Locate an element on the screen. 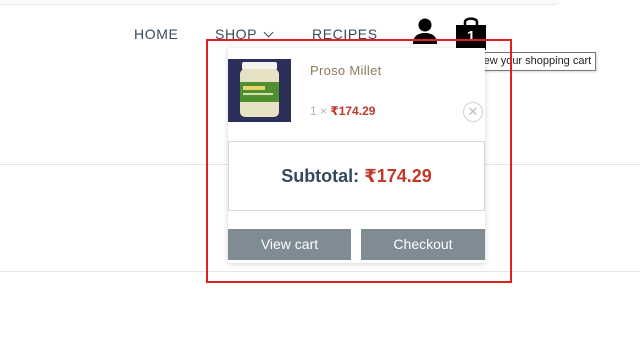  checkout-button: Checkout is located at coordinates (423, 244).